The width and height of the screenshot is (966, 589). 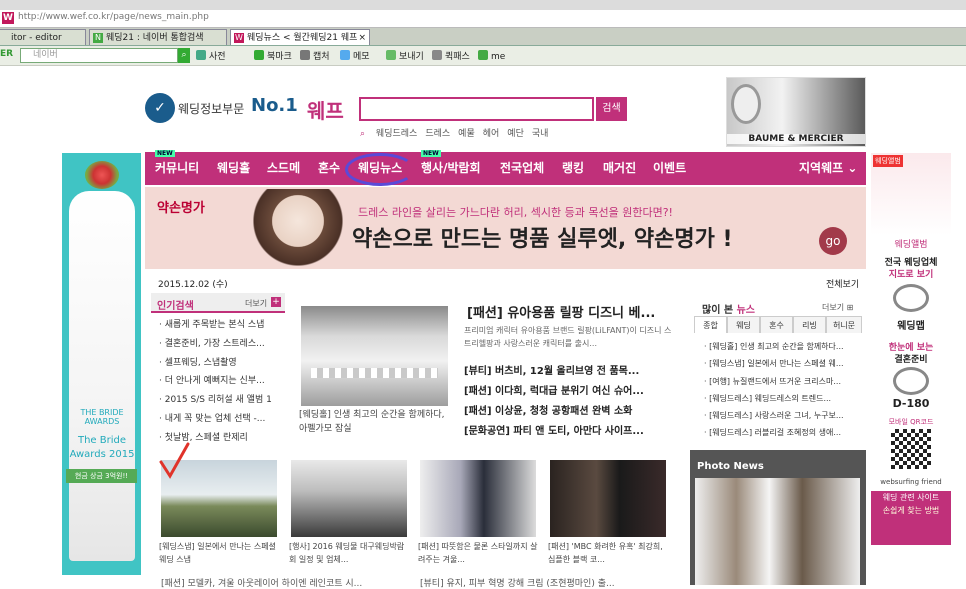 I want to click on nav-item-honsu: 혼수, so click(x=329, y=168).